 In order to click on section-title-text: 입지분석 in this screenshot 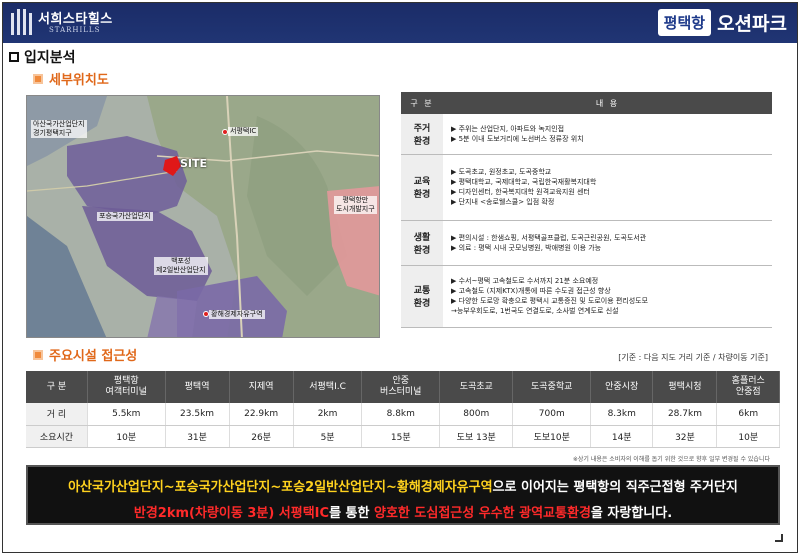, I will do `click(50, 58)`.